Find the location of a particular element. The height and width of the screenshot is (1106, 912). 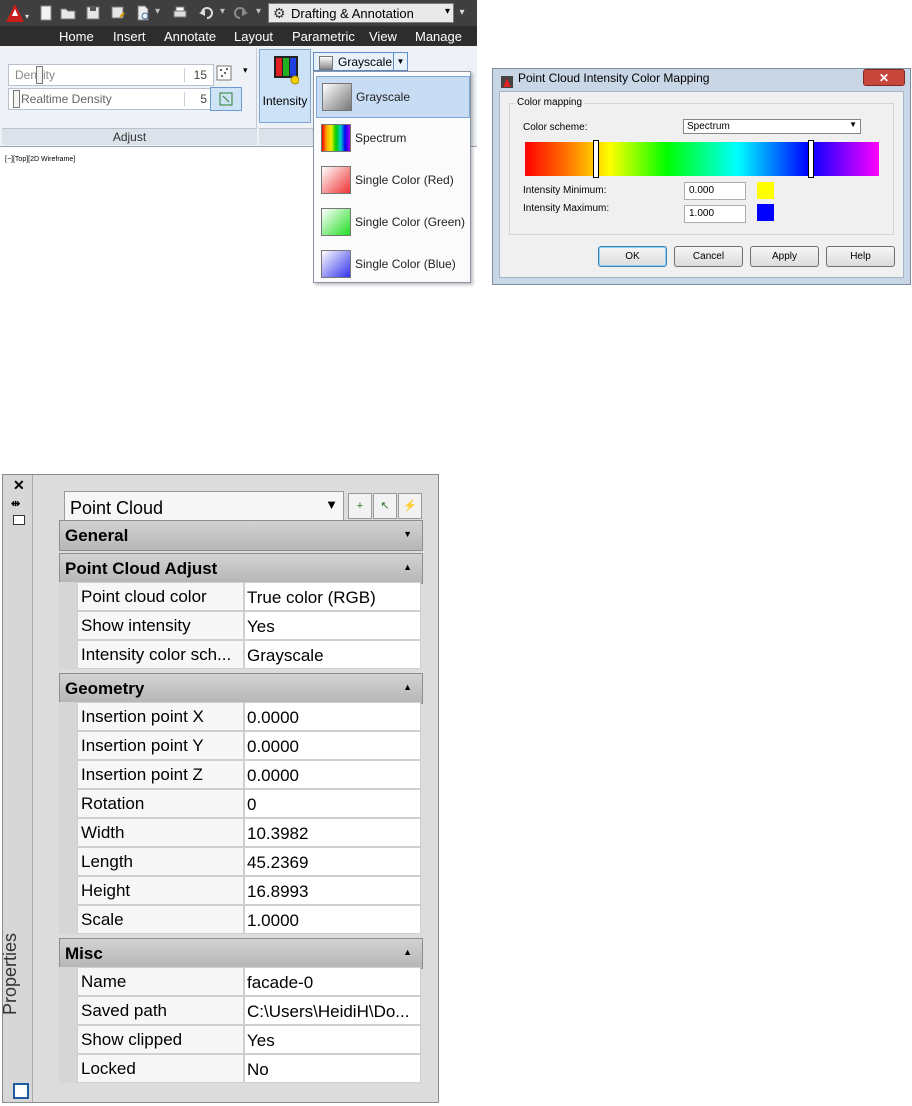

workspace-switcher: ⚙ Drafting & Annotation ▾ is located at coordinates (361, 13).